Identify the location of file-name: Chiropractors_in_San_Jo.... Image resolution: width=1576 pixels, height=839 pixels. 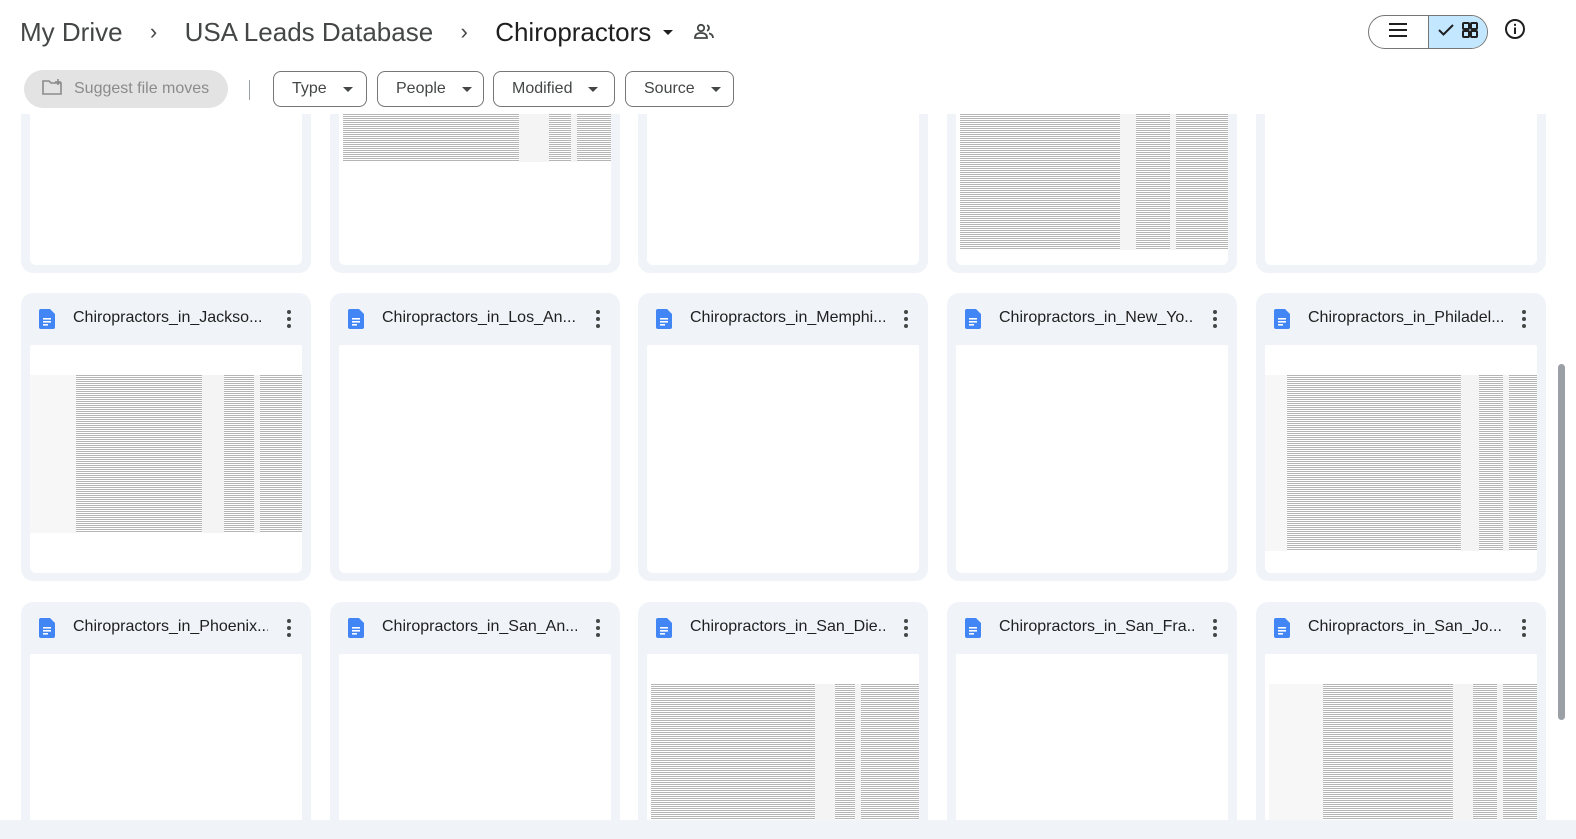
(1405, 626).